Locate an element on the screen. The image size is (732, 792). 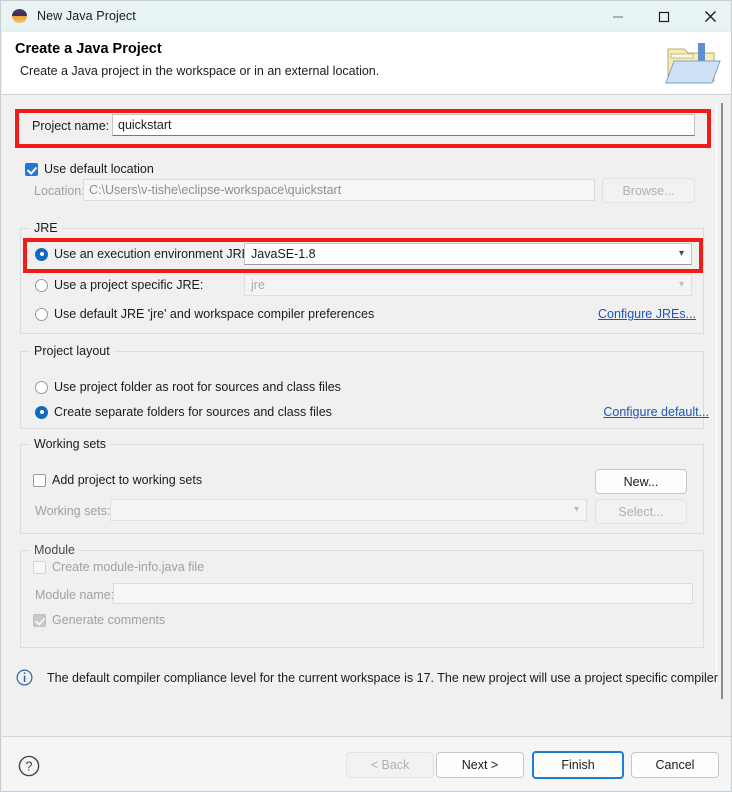
cancel-button-label: Cancel is located at coordinates (675, 765).